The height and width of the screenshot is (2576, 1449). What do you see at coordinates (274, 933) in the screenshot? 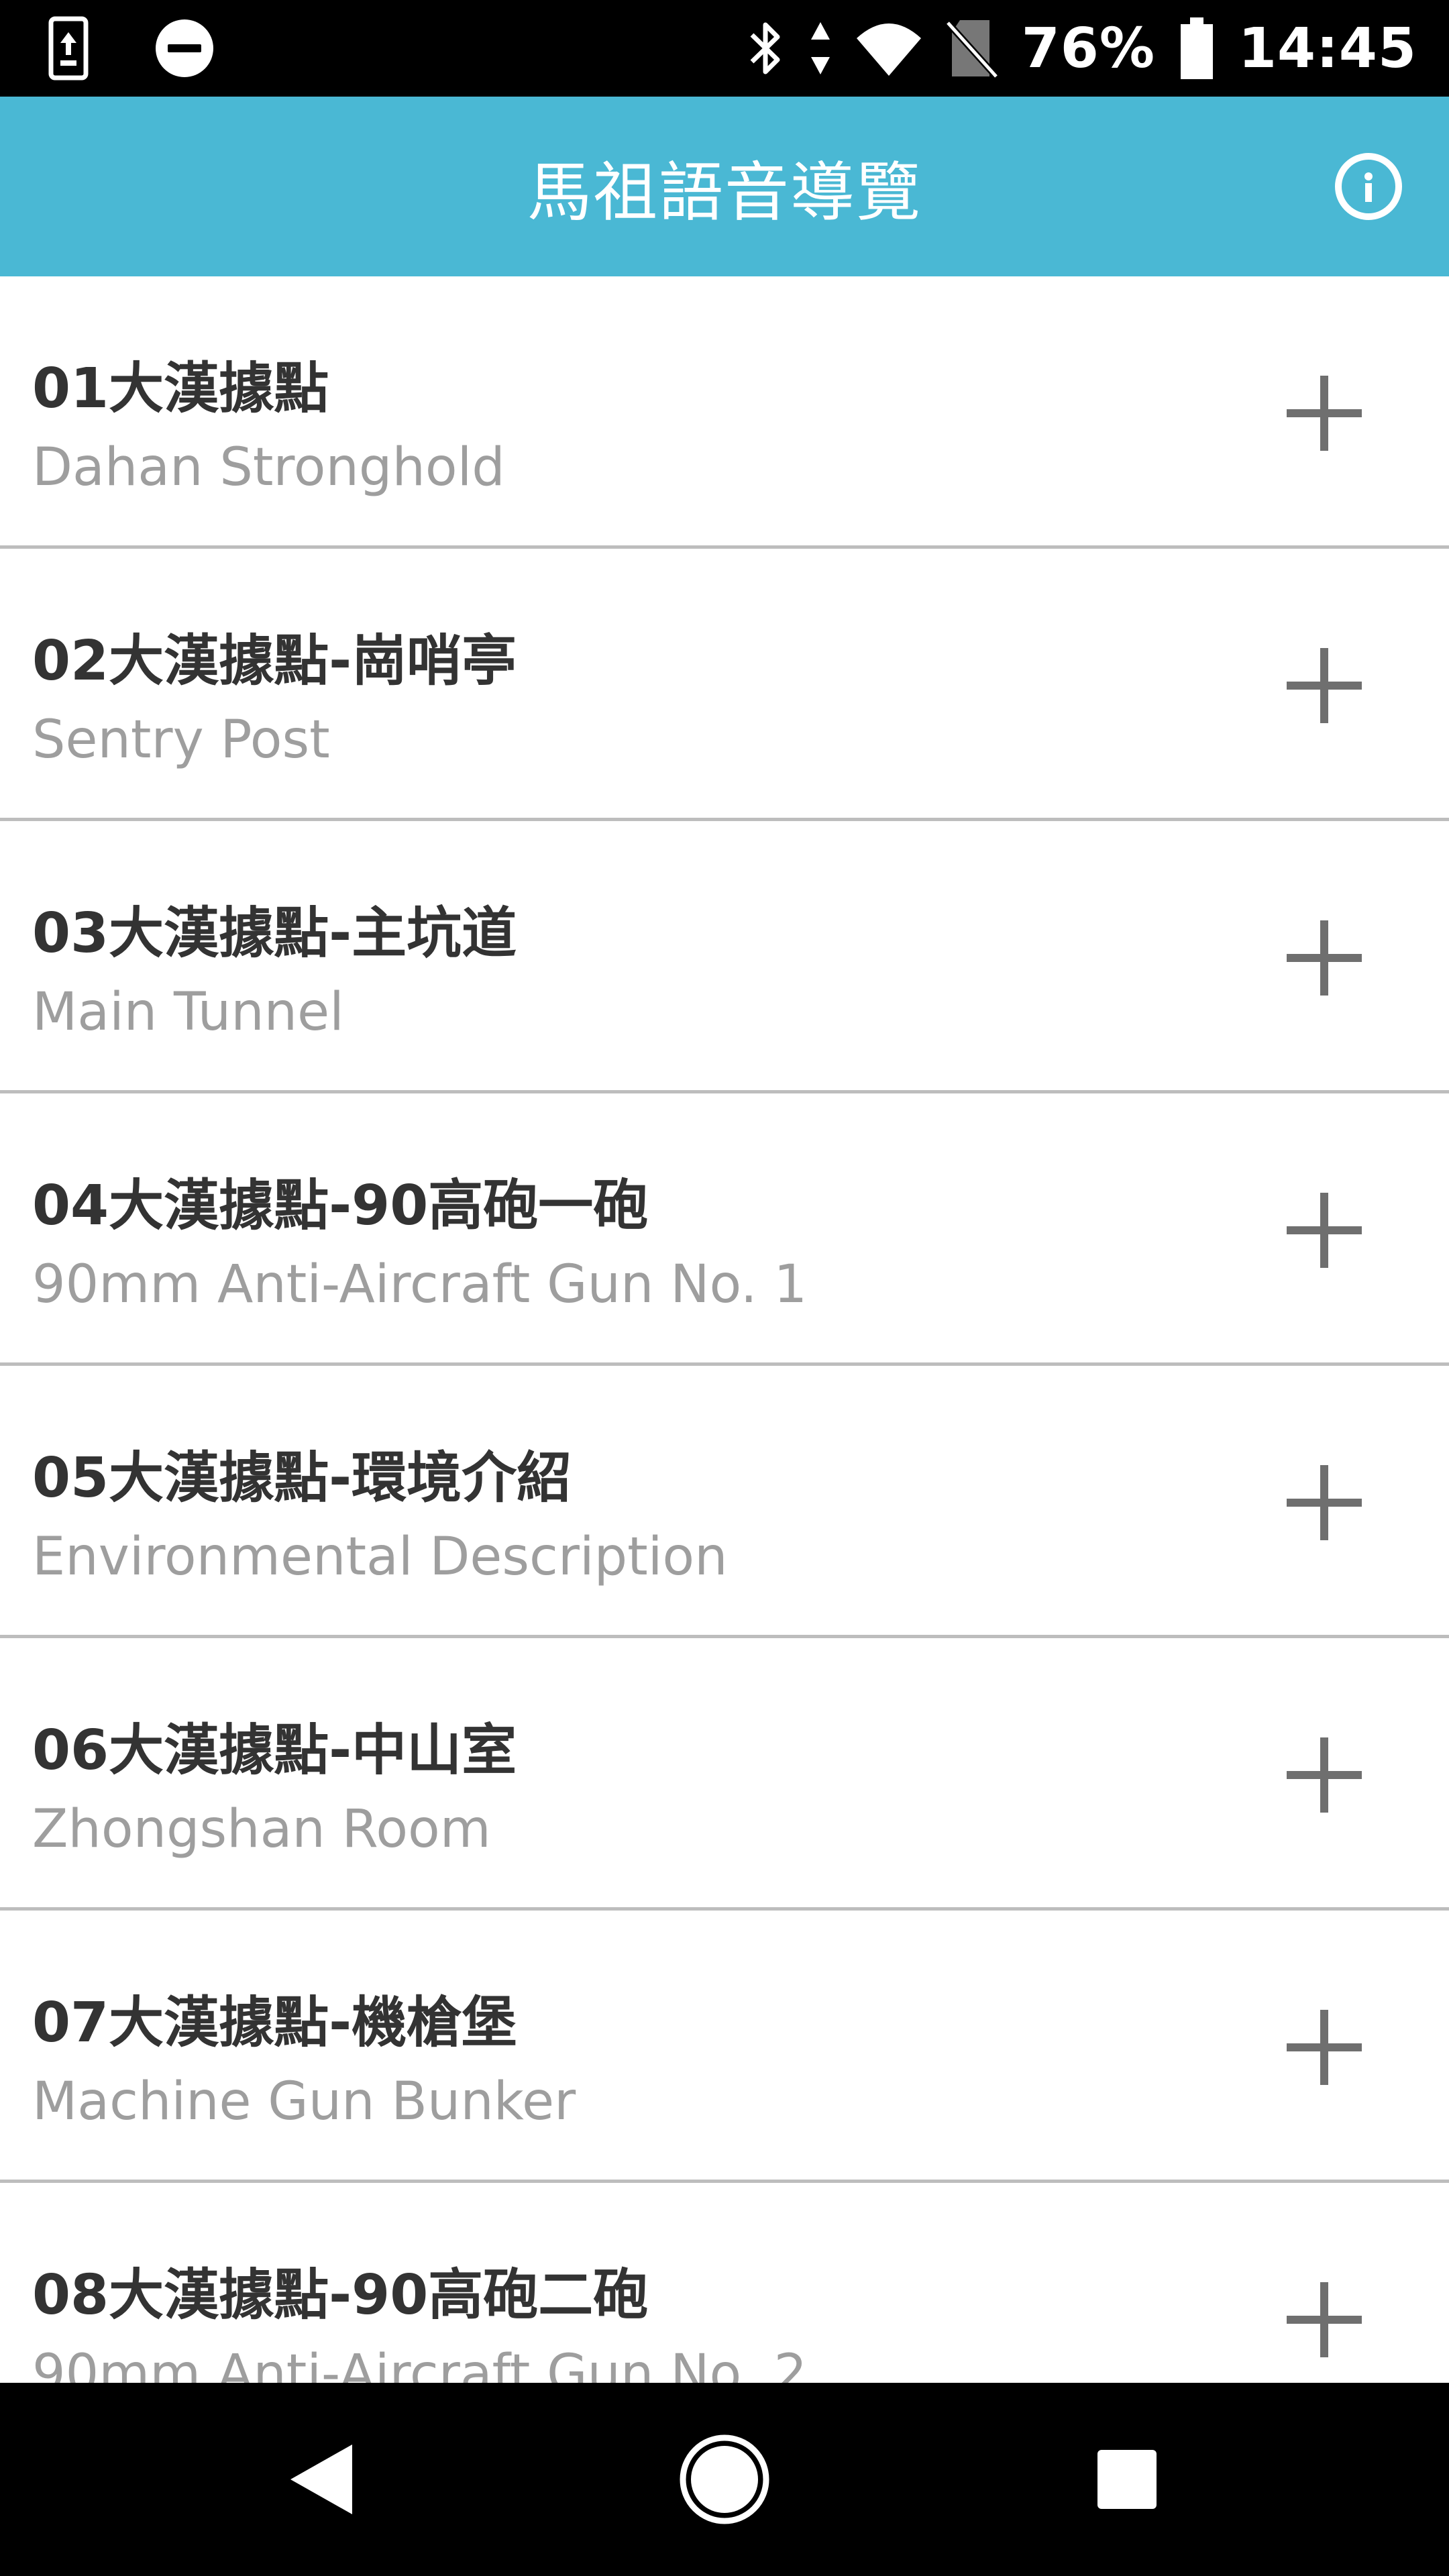
I see `item-title: 03大漢據點-主坑道` at bounding box center [274, 933].